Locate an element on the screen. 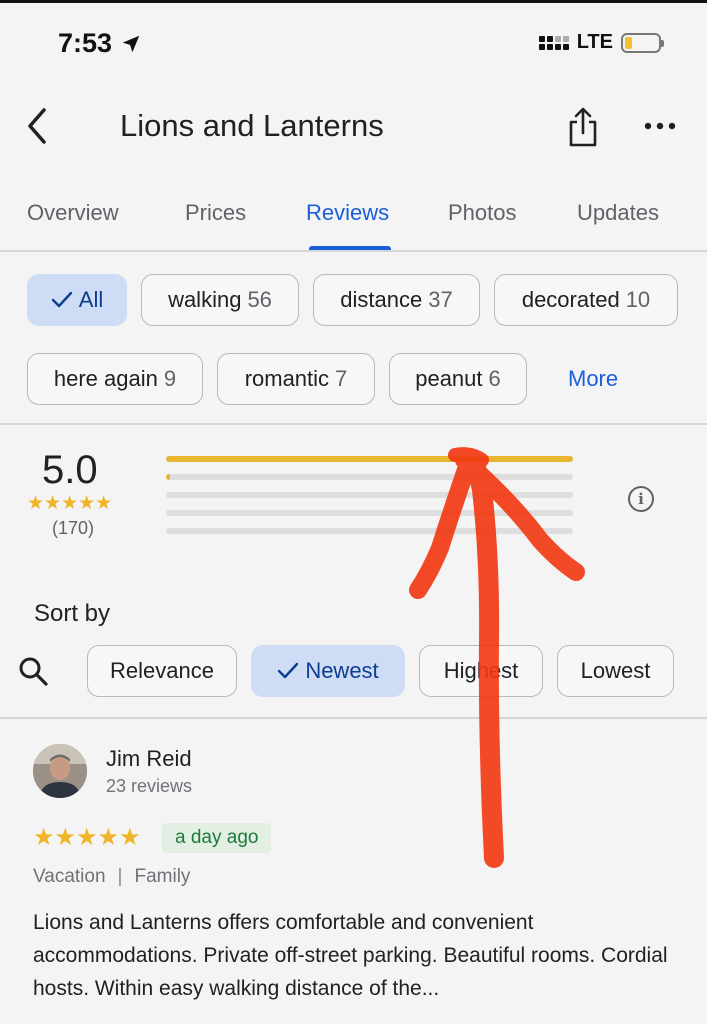 The image size is (707, 1024). rating-distribution is located at coordinates (369, 501).